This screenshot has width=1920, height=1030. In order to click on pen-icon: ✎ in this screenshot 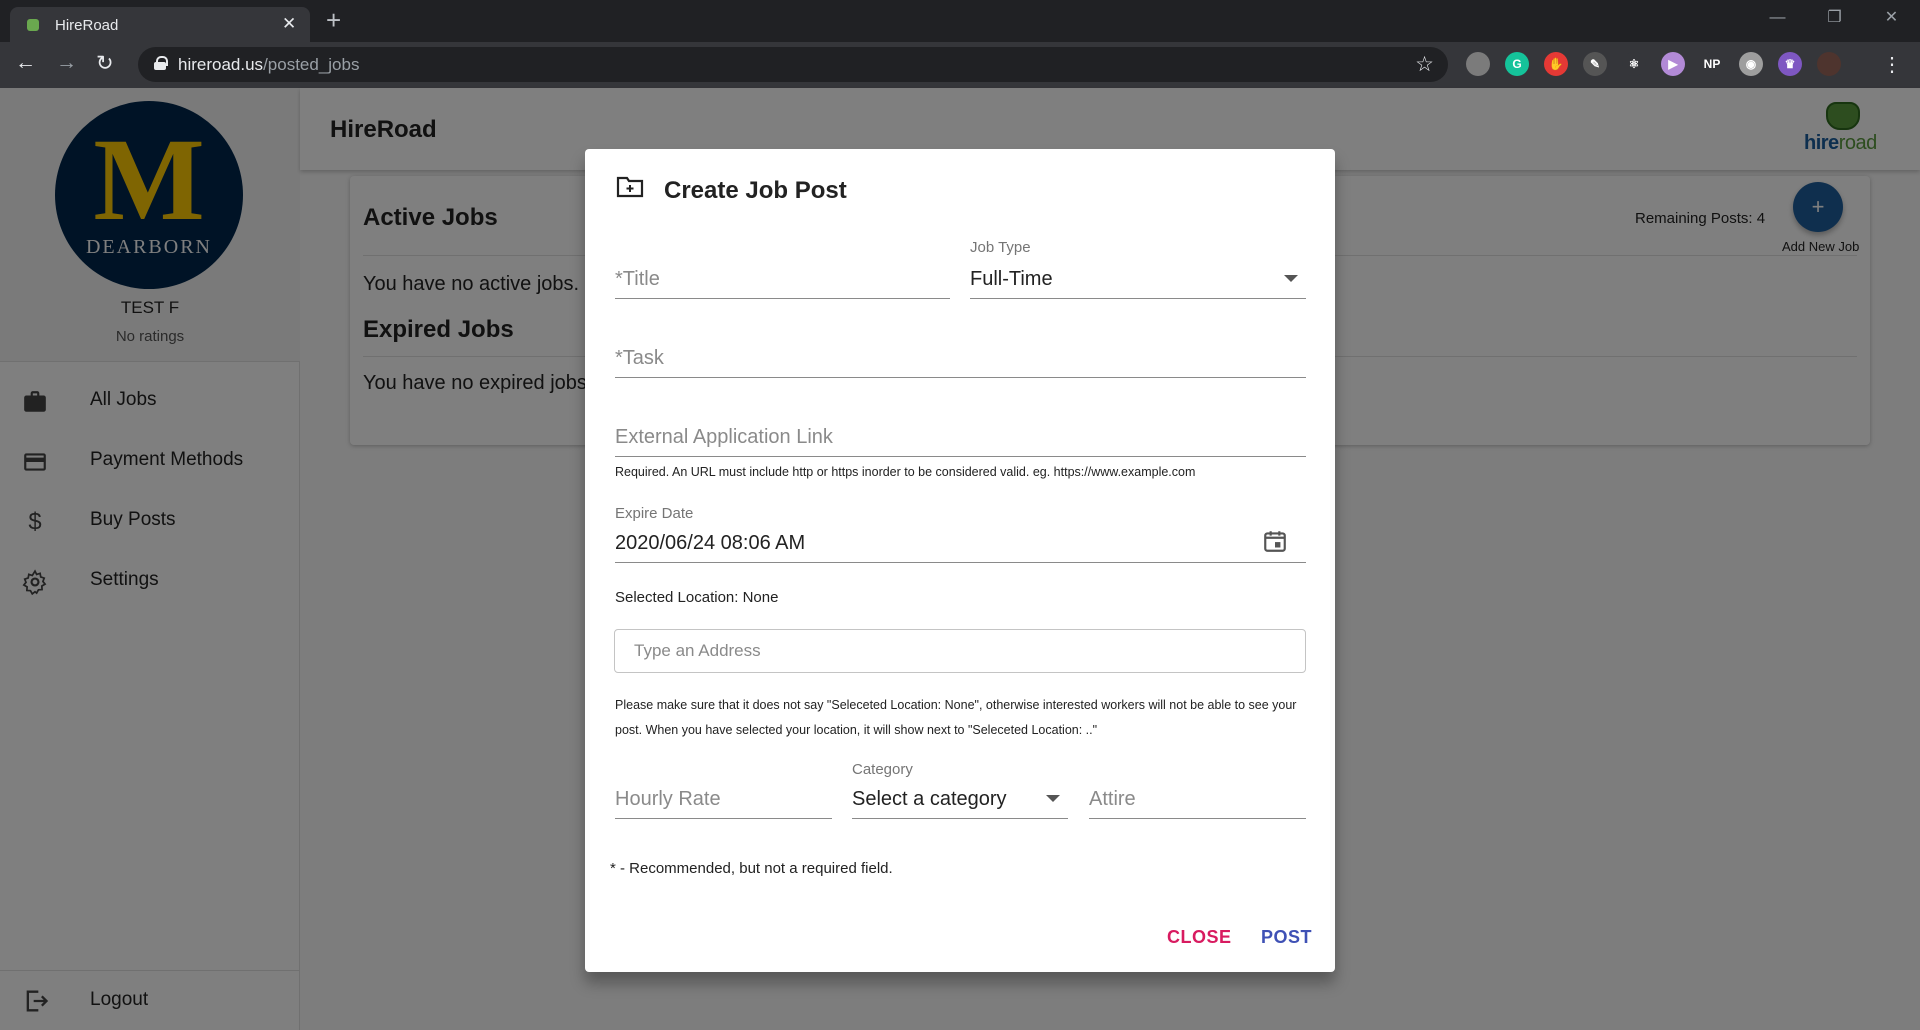, I will do `click(1595, 64)`.